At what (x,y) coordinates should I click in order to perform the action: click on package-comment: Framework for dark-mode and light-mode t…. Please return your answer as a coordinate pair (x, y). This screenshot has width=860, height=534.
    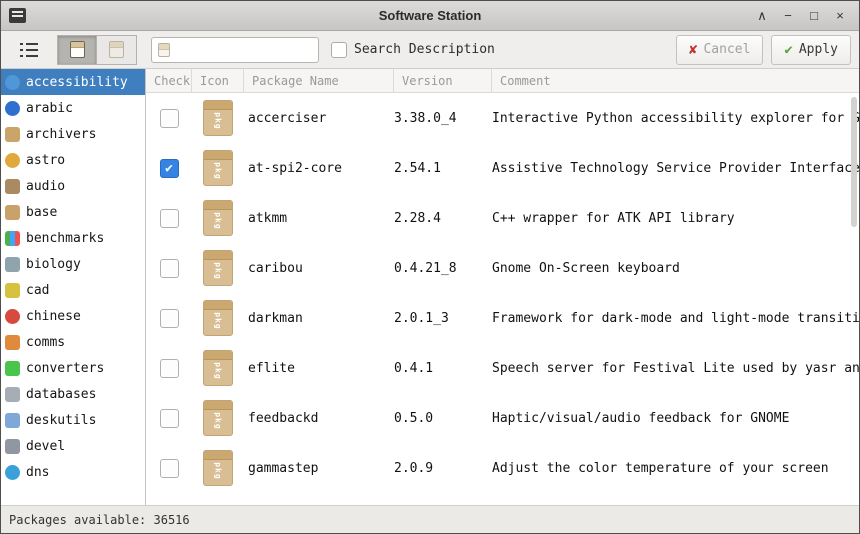
    Looking at the image, I should click on (675, 318).